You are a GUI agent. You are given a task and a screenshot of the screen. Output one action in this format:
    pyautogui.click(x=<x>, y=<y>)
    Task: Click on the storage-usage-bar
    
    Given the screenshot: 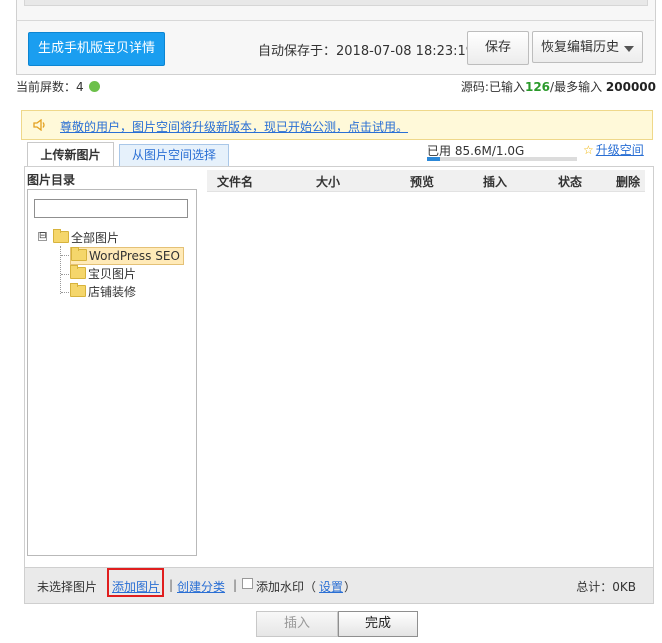 What is the action you would take?
    pyautogui.click(x=502, y=159)
    